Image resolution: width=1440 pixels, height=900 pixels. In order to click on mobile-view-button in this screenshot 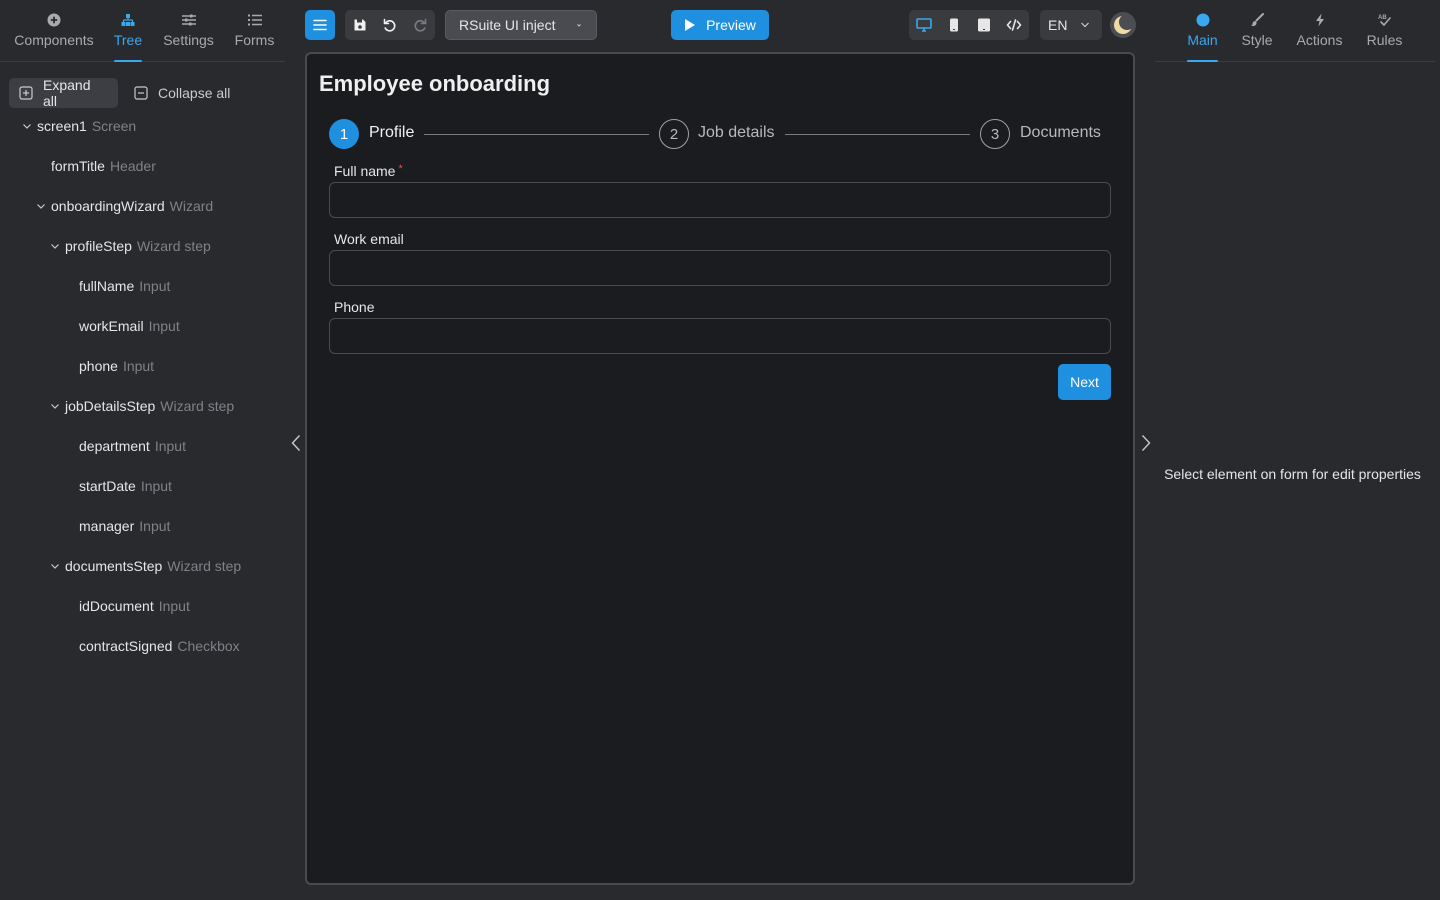, I will do `click(954, 25)`.